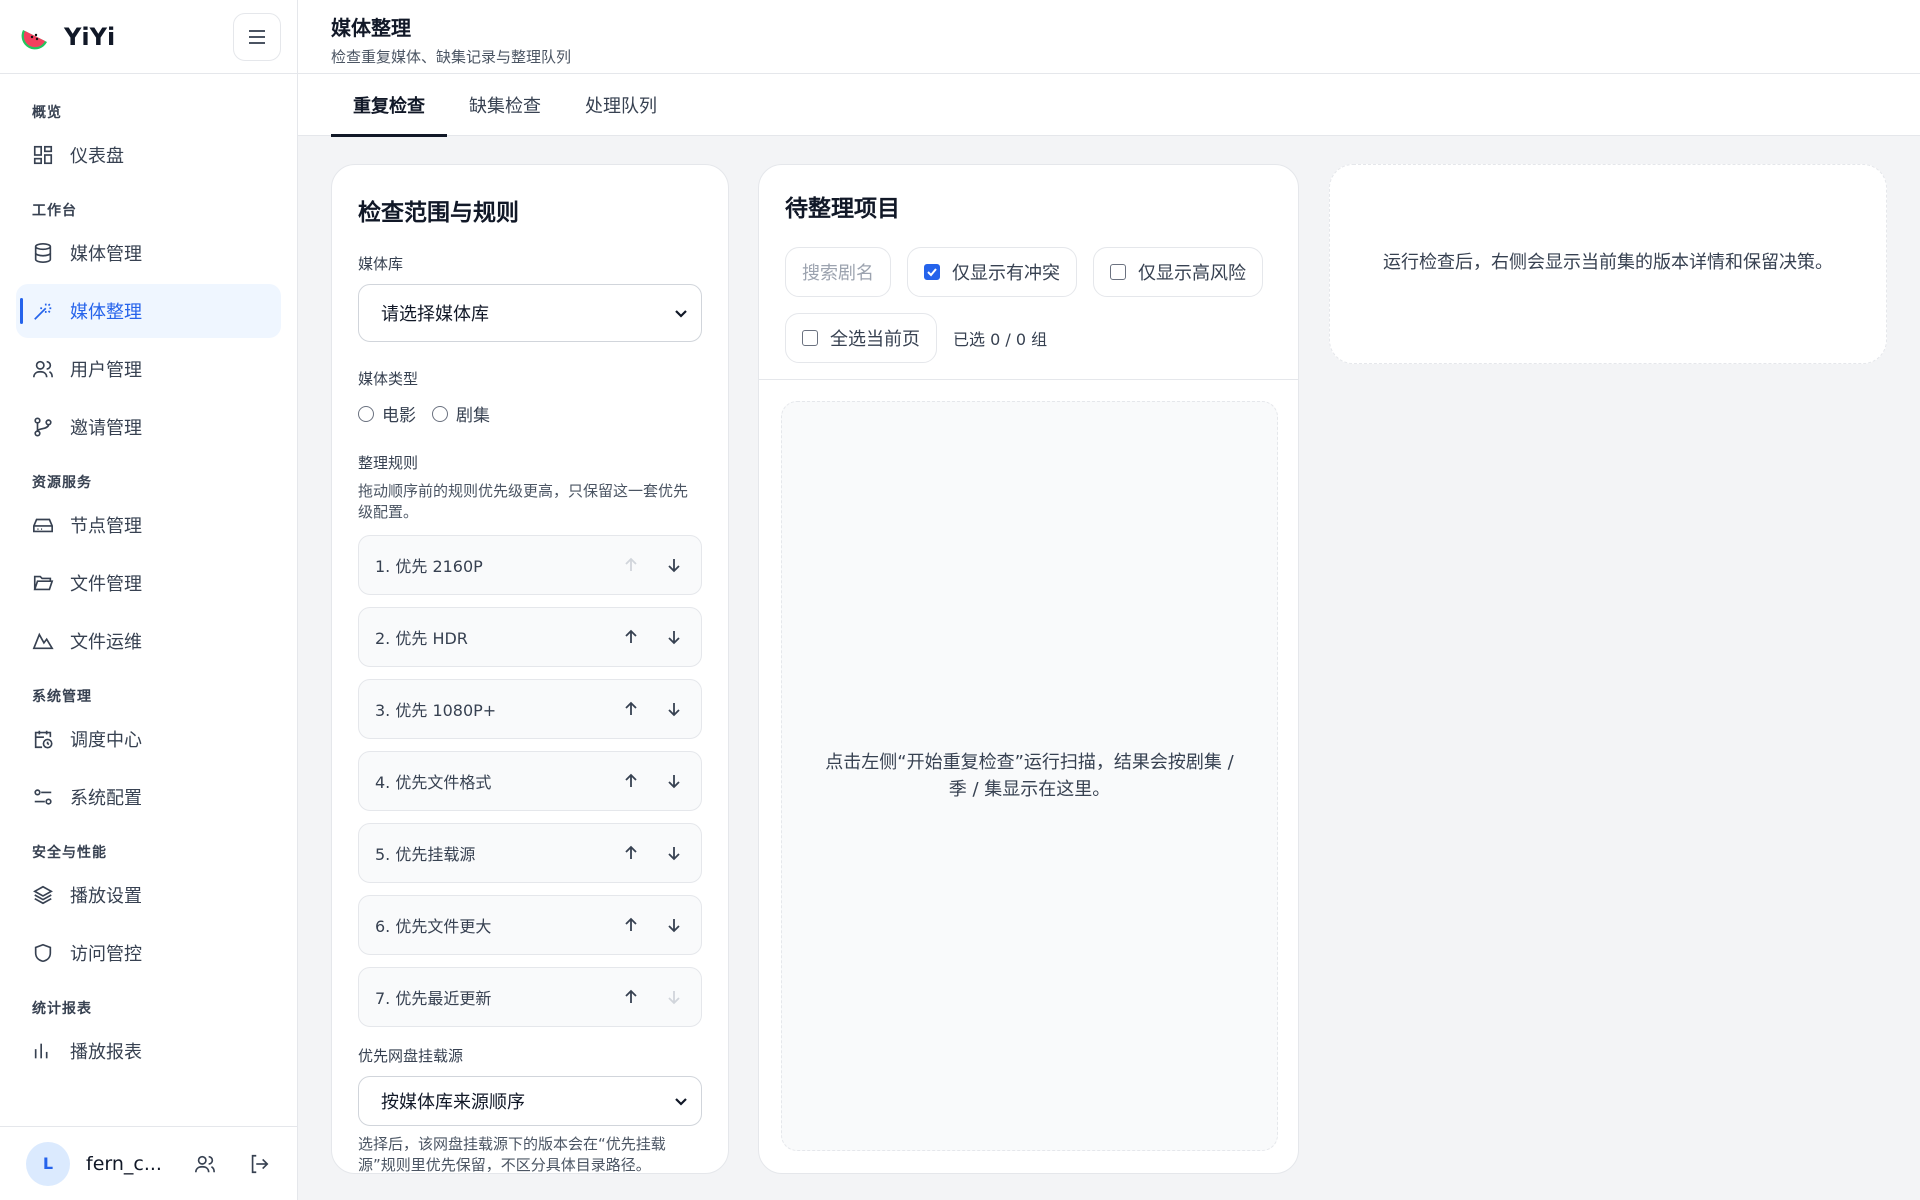 The width and height of the screenshot is (1920, 1200). I want to click on mount-source-select: 按媒体库来源顺序, so click(530, 1101).